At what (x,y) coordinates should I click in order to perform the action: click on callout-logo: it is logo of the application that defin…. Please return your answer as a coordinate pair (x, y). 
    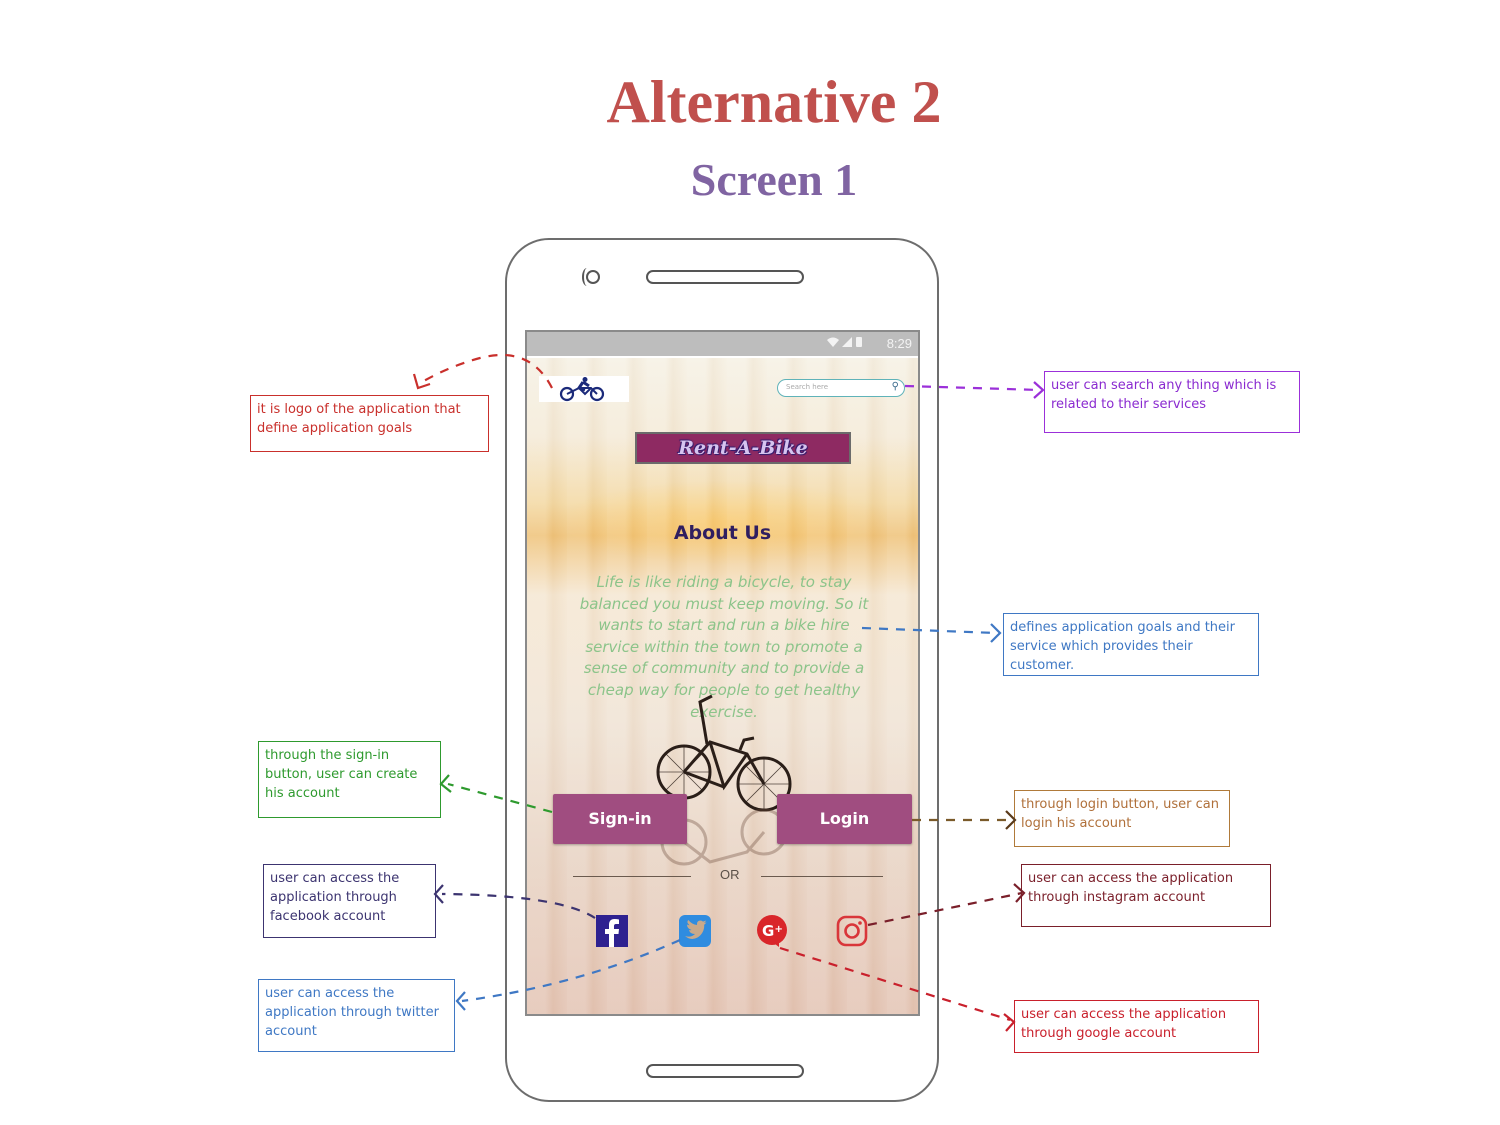
    Looking at the image, I should click on (369, 423).